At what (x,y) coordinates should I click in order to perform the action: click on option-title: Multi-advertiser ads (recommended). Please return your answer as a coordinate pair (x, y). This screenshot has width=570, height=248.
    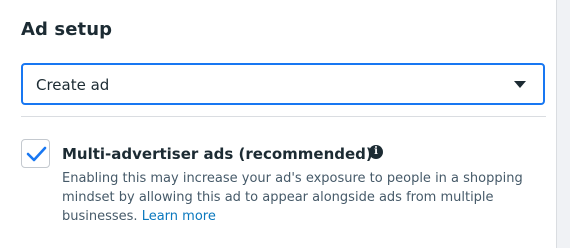
    Looking at the image, I should click on (217, 154).